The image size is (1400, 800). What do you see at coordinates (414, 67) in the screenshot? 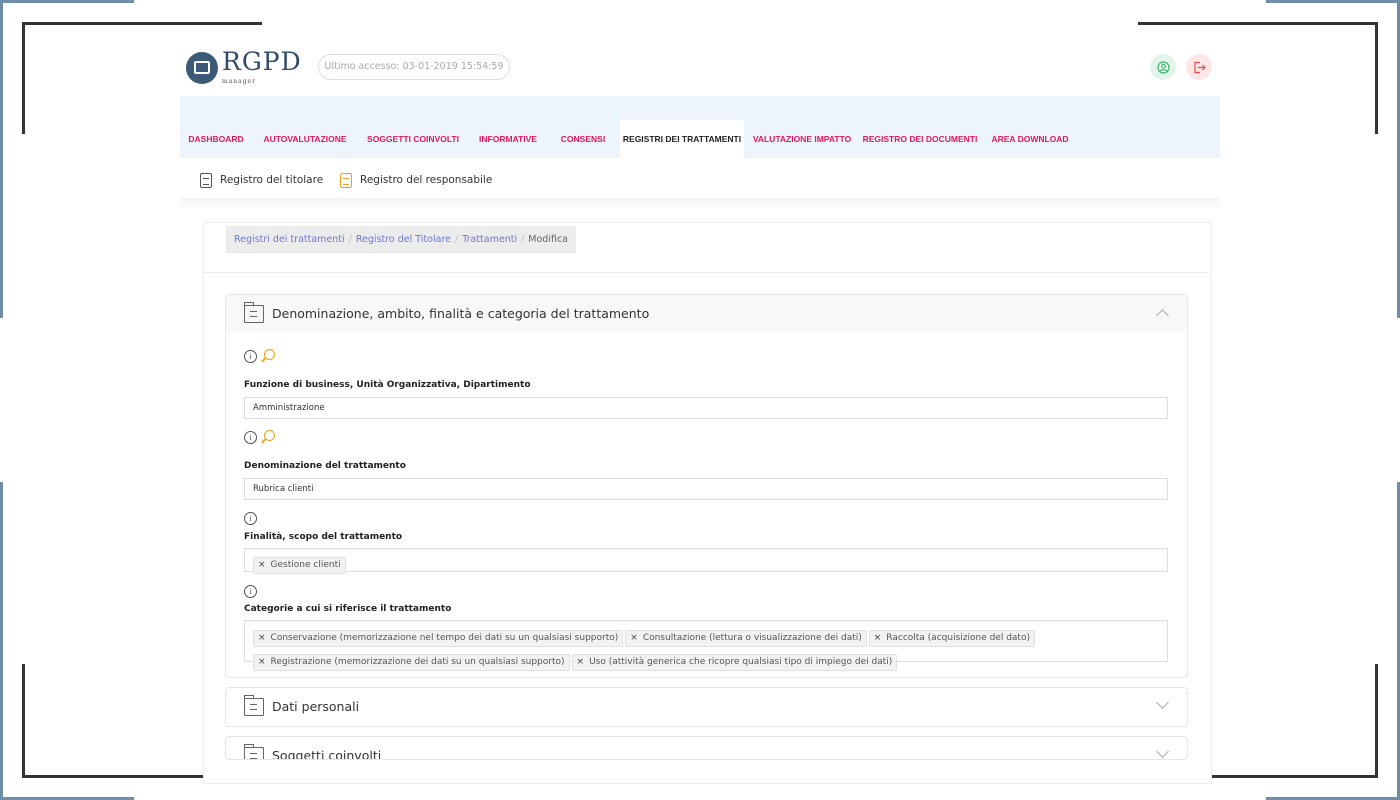
I see `last-access-badge: Ultimo accesso: 03-01-2019 15:54:59` at bounding box center [414, 67].